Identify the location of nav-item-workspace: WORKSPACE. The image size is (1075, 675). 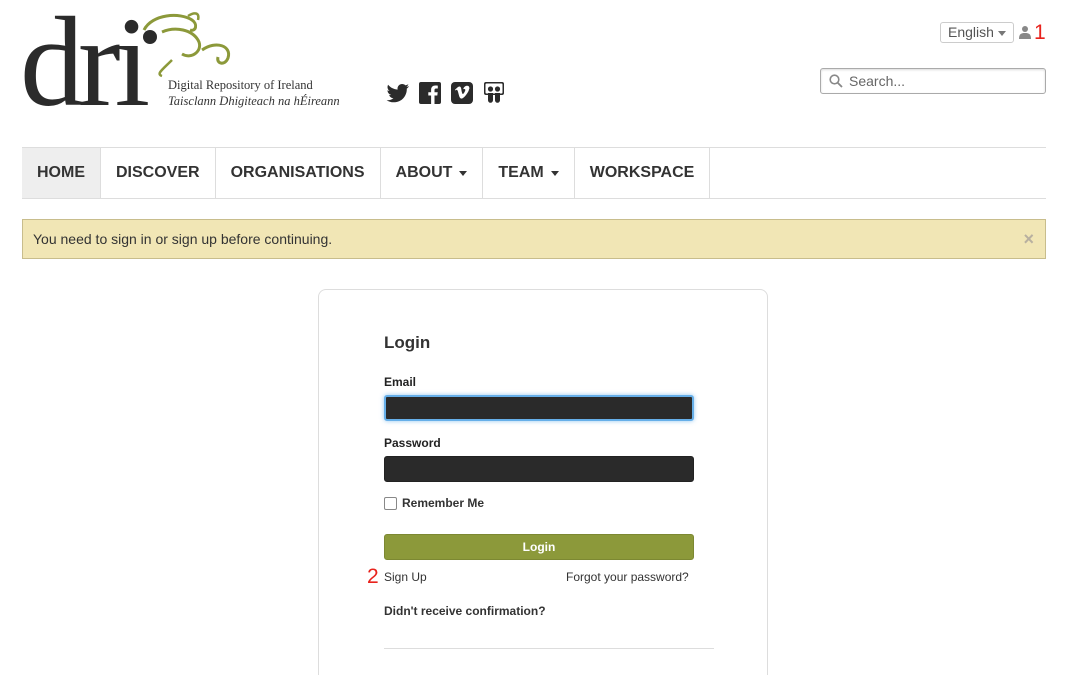
(643, 173).